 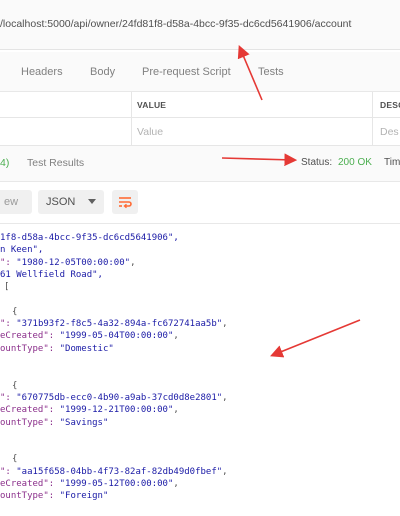 I want to click on preview-button-label: ew, so click(x=11, y=202).